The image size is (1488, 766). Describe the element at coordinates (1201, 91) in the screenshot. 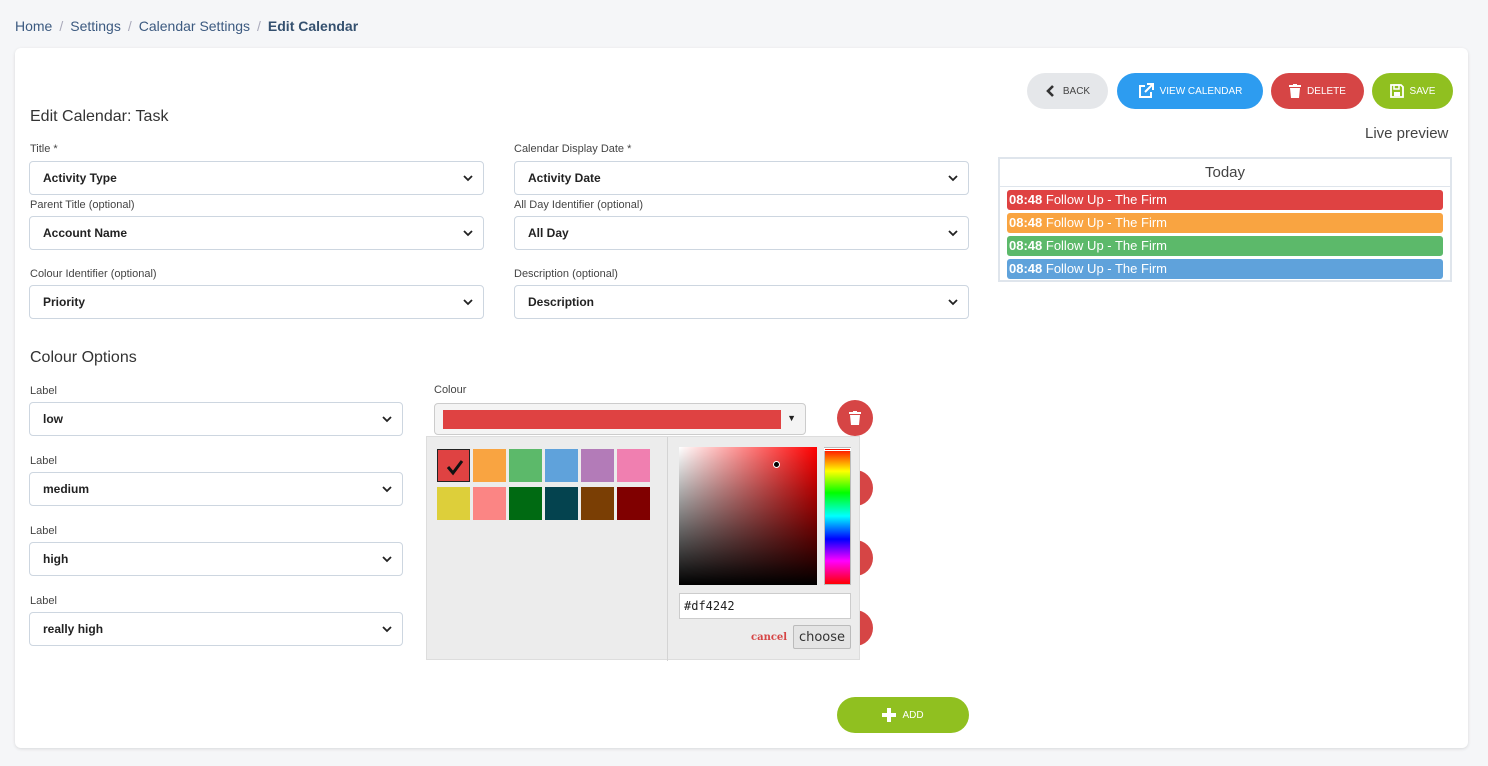

I see `view-calendar-label: View Calendar` at that location.